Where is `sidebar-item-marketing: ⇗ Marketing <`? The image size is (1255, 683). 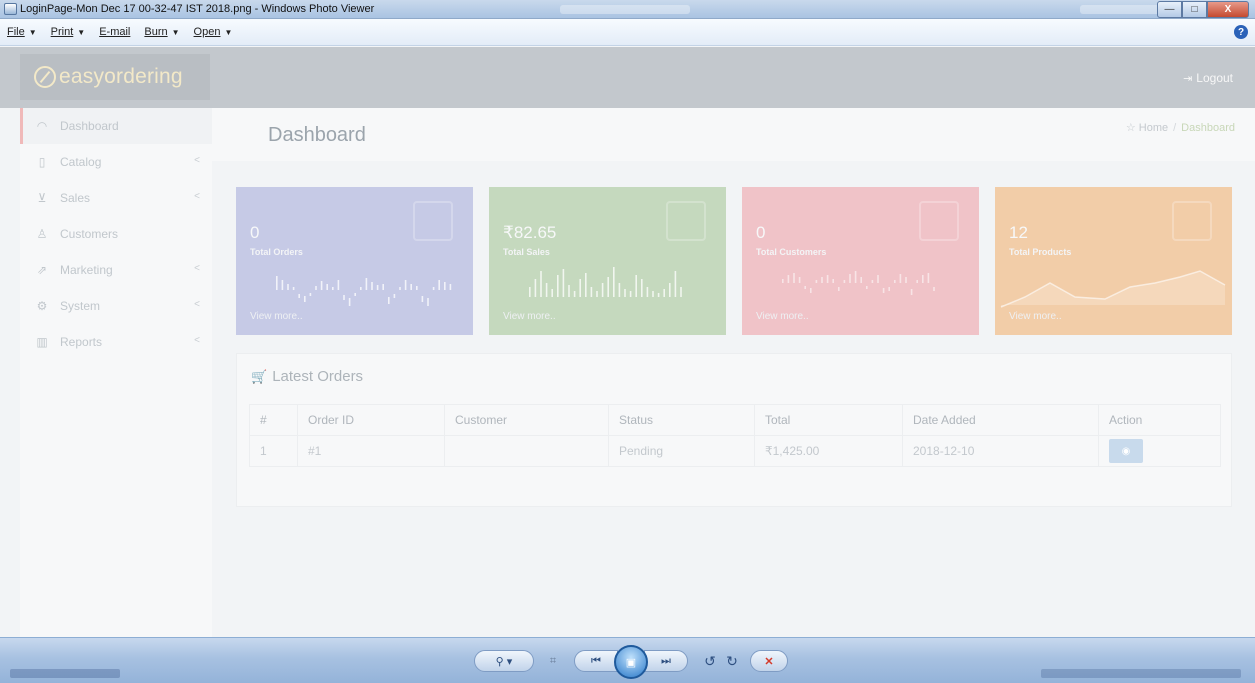
sidebar-item-marketing: ⇗ Marketing < is located at coordinates (116, 270).